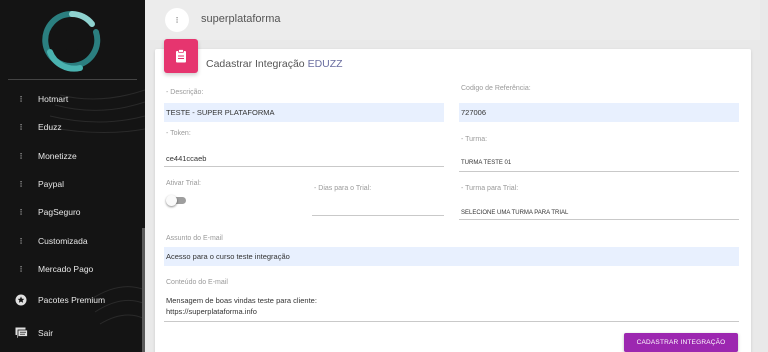 The height and width of the screenshot is (352, 768). Describe the element at coordinates (304, 112) in the screenshot. I see `descricao-input: TESTE - SUPER PLATAFORMA` at that location.